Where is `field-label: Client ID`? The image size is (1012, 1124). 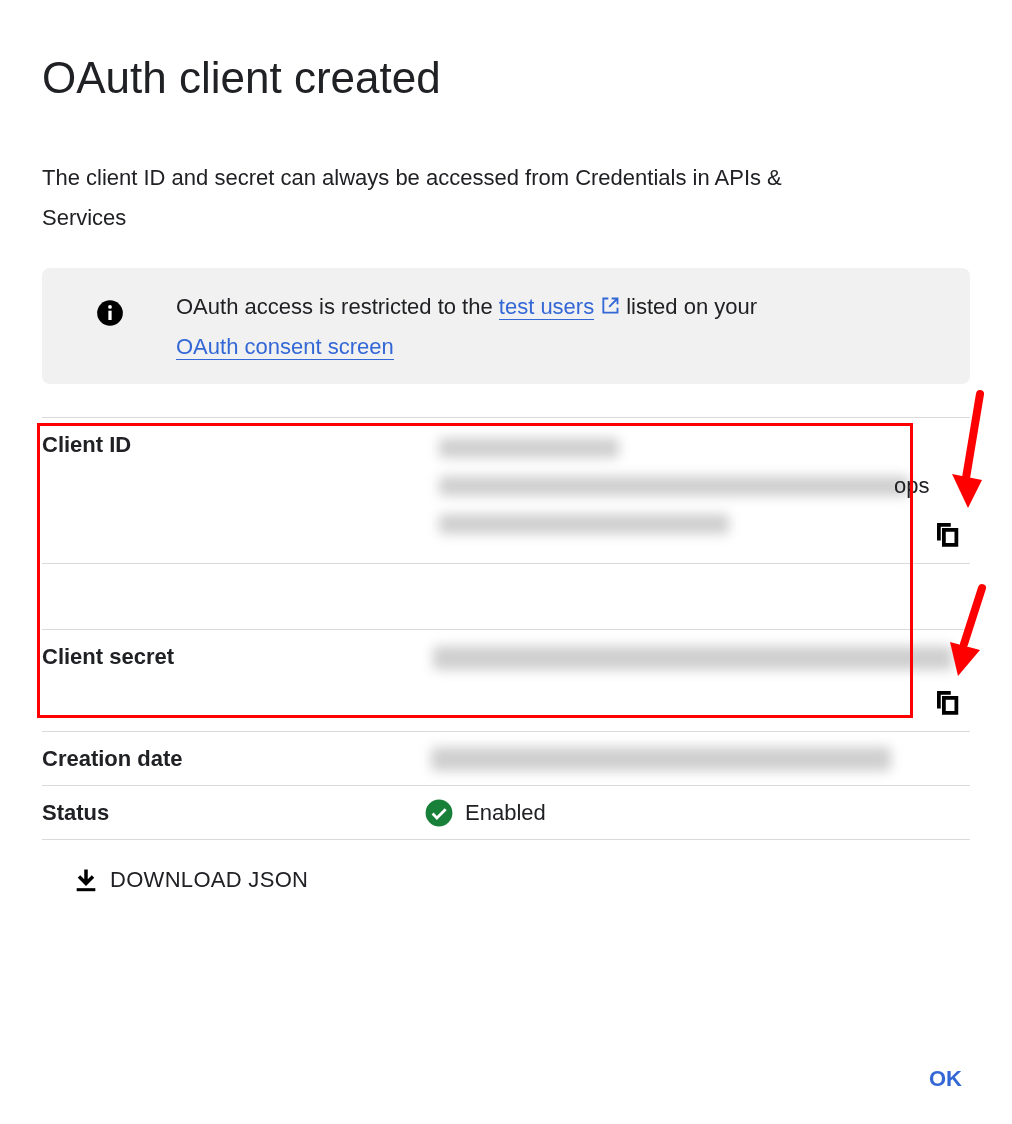 field-label: Client ID is located at coordinates (87, 445).